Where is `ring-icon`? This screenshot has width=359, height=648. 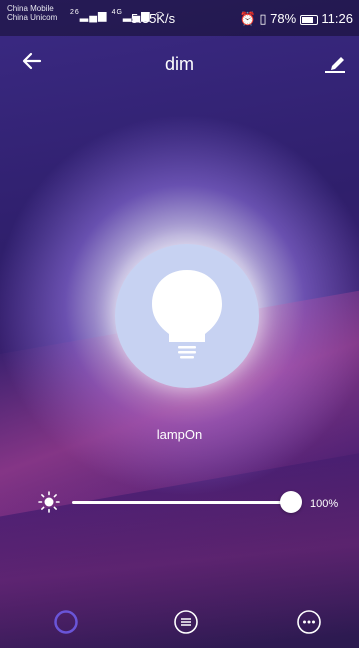
ring-icon is located at coordinates (66, 622).